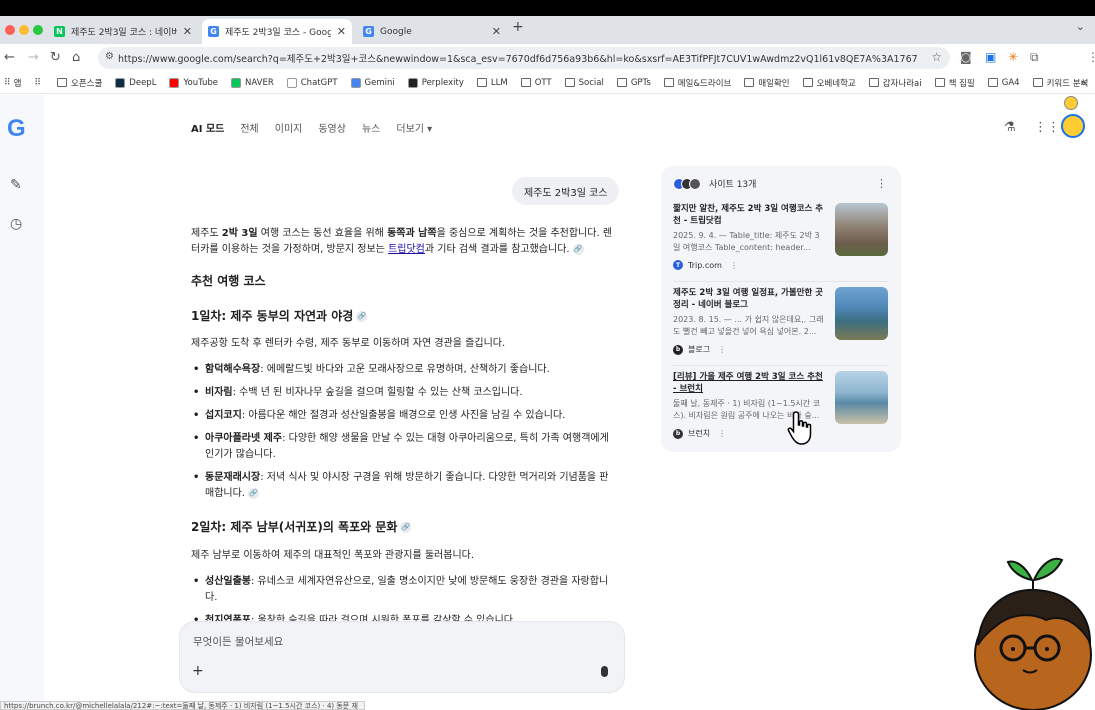 Image resolution: width=1095 pixels, height=710 pixels. Describe the element at coordinates (1010, 127) in the screenshot. I see `labs-flask-icon: ⚗` at that location.